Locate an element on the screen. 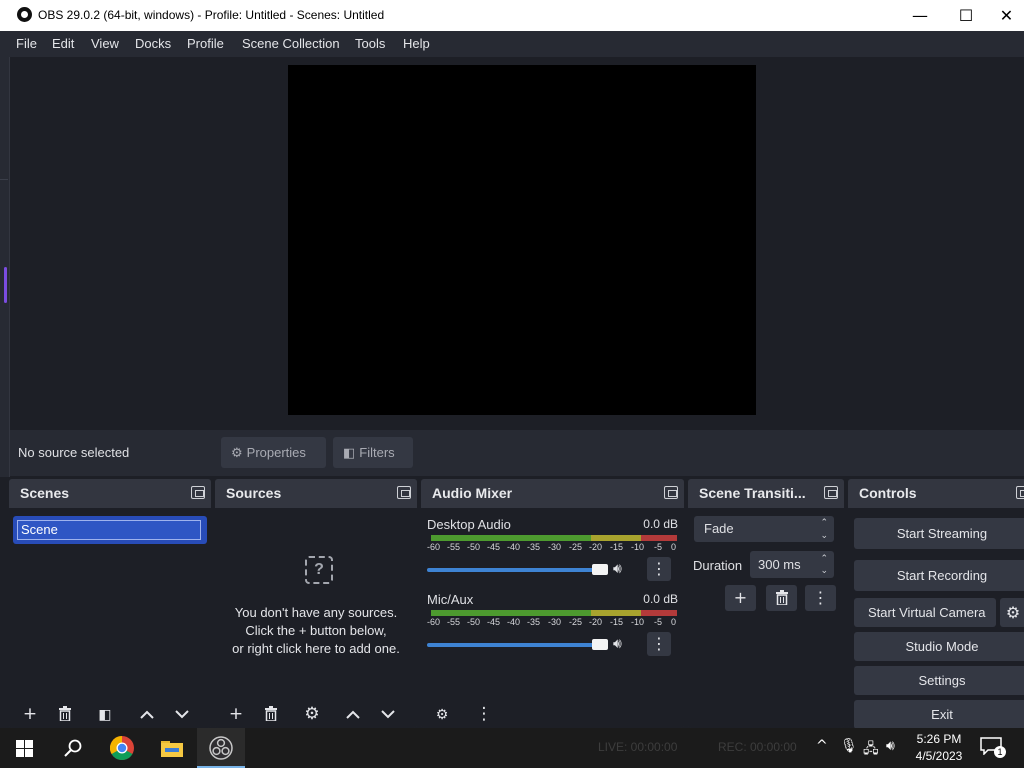  live-status: LIVE: 00:00:00 is located at coordinates (638, 747).